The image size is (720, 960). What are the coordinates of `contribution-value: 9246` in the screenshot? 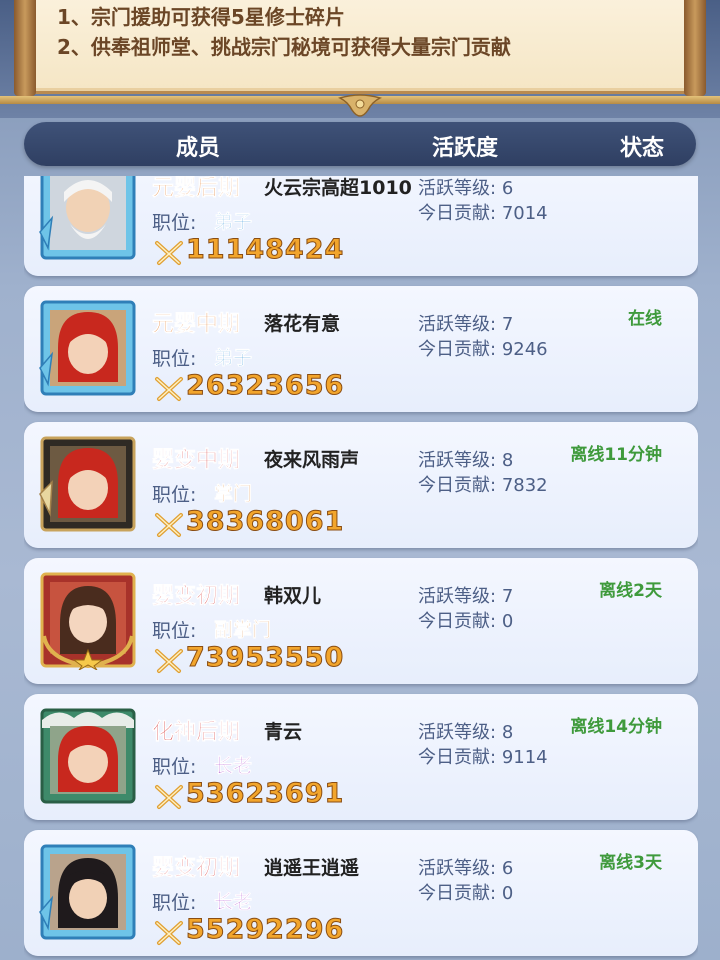 It's located at (524, 349).